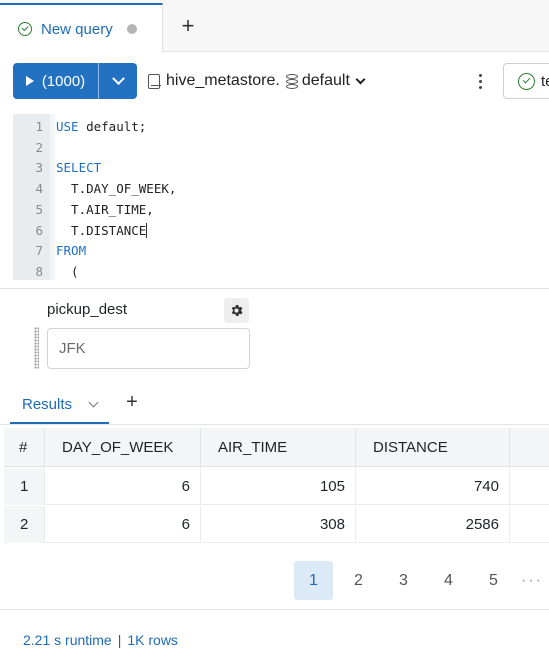 This screenshot has height=648, width=549. What do you see at coordinates (325, 80) in the screenshot?
I see `schema-name: default` at bounding box center [325, 80].